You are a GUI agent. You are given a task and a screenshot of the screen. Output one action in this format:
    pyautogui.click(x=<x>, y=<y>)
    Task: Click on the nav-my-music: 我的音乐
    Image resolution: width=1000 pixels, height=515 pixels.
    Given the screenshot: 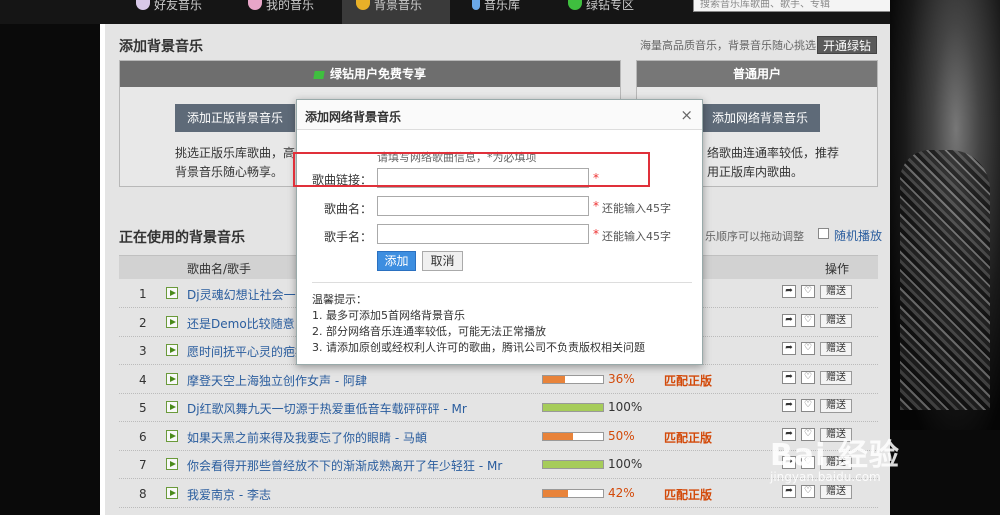 What is the action you would take?
    pyautogui.click(x=293, y=12)
    